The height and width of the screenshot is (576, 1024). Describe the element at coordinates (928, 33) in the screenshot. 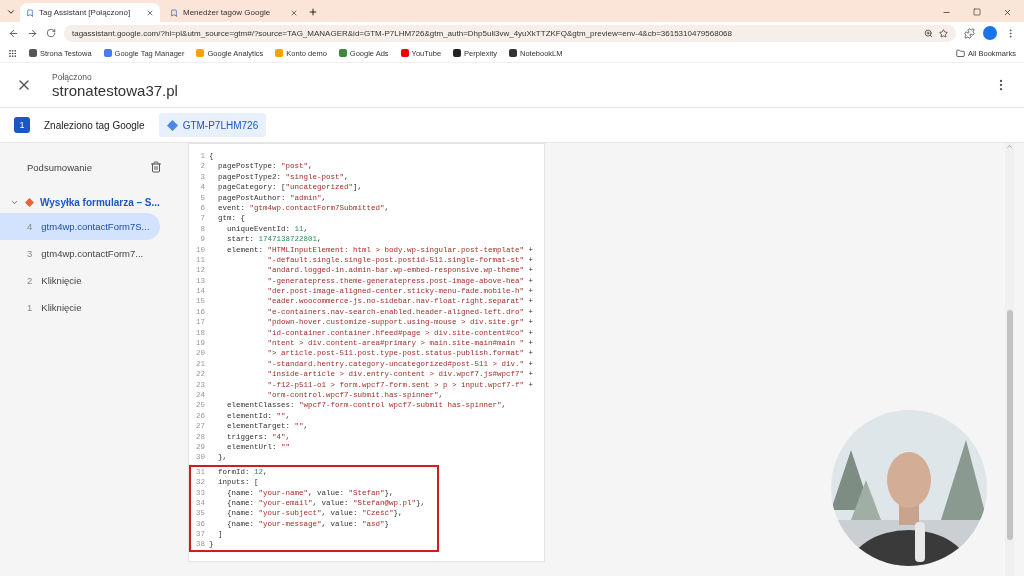

I see `zoom-icon` at that location.